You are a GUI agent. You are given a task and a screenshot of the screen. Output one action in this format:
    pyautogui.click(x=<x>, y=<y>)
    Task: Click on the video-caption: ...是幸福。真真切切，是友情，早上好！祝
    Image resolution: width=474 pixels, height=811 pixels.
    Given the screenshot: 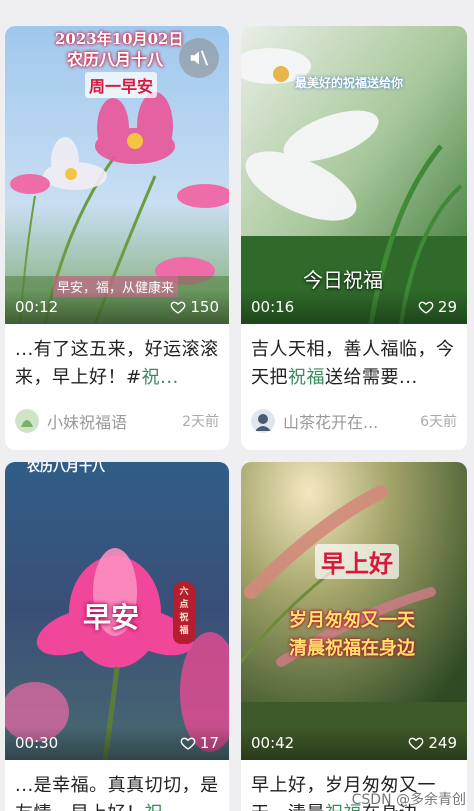 What is the action you would take?
    pyautogui.click(x=117, y=785)
    